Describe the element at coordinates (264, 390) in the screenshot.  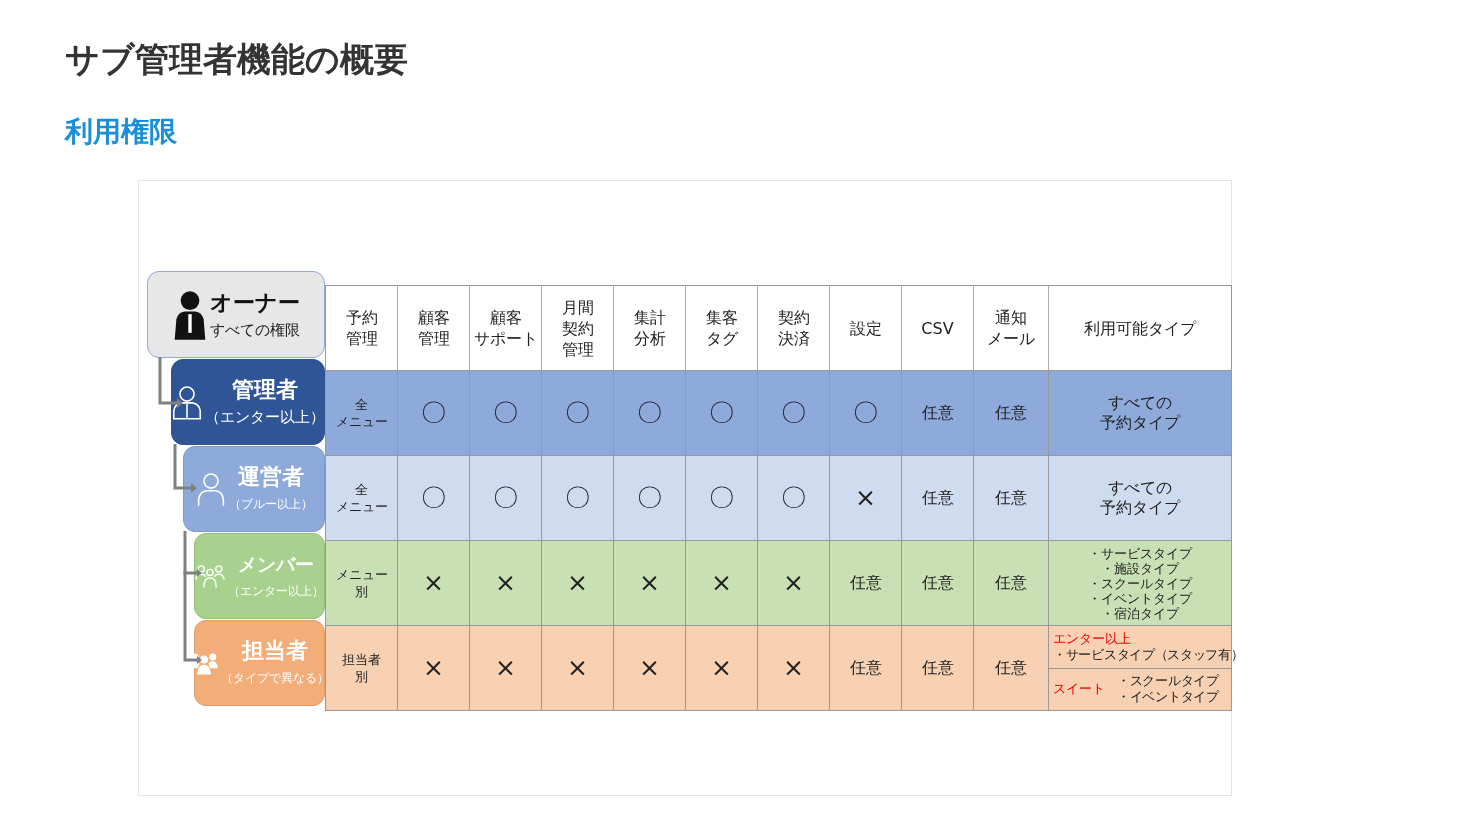
I see `role-name: 管理者` at that location.